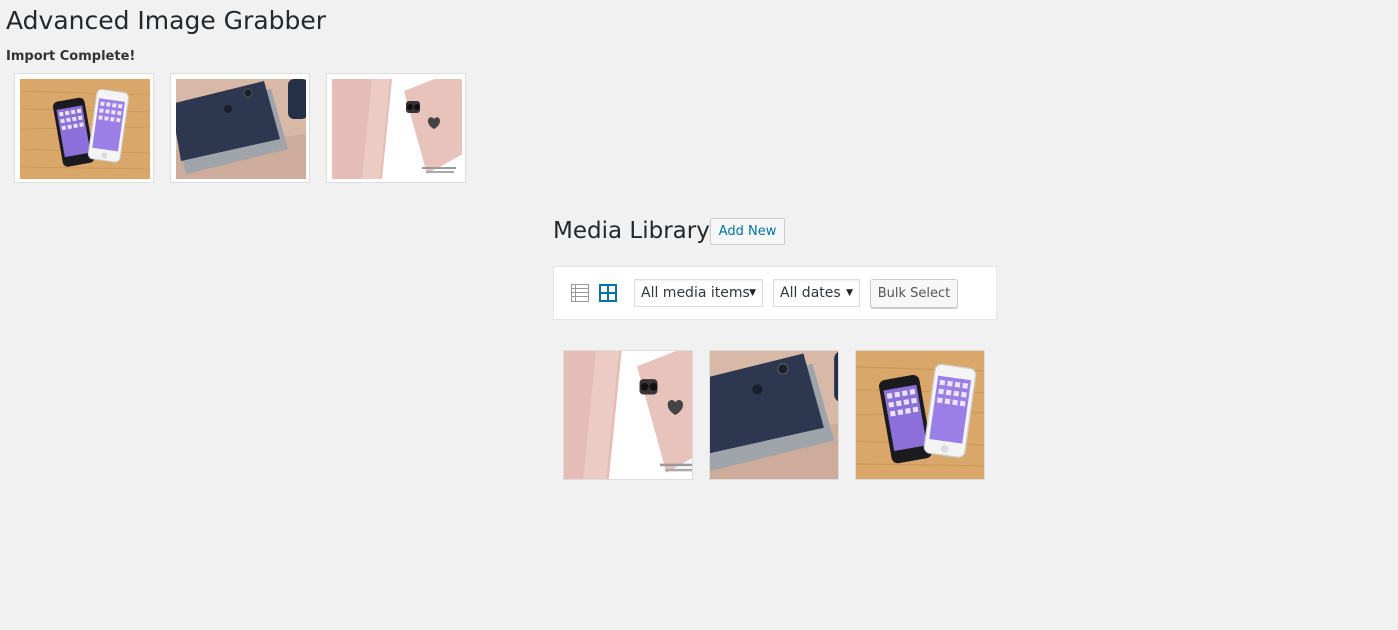 This screenshot has height=630, width=1398. I want to click on media-type-filter-value: All media items, so click(695, 293).